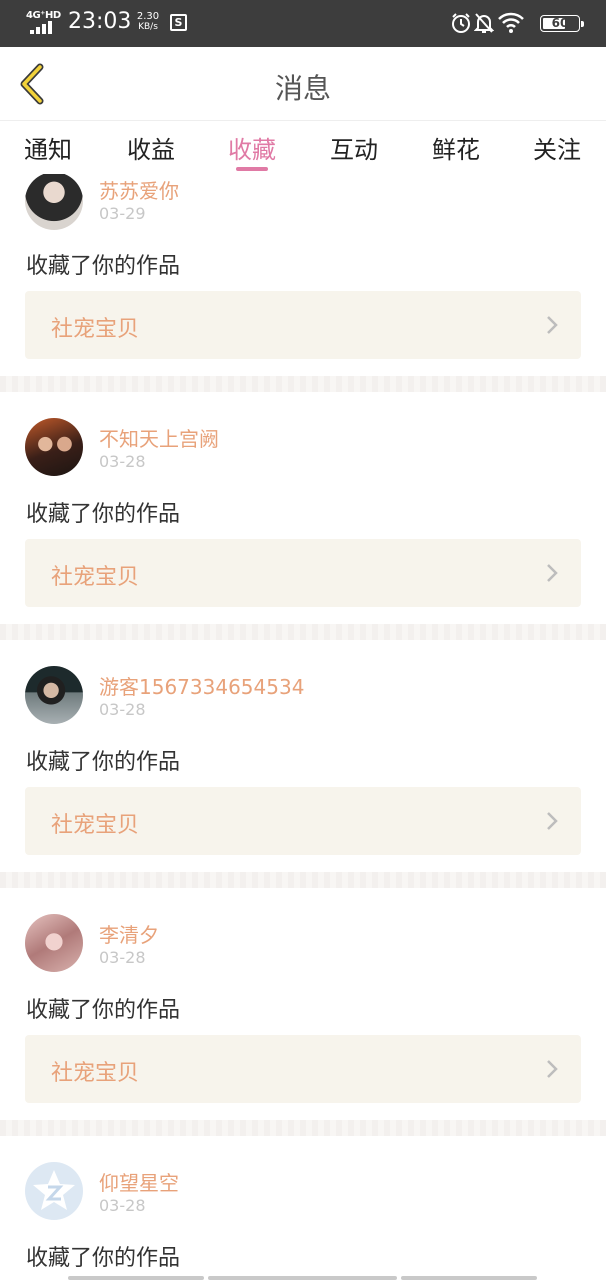 The width and height of the screenshot is (606, 1280). I want to click on tab-earnings: 收益, so click(151, 147).